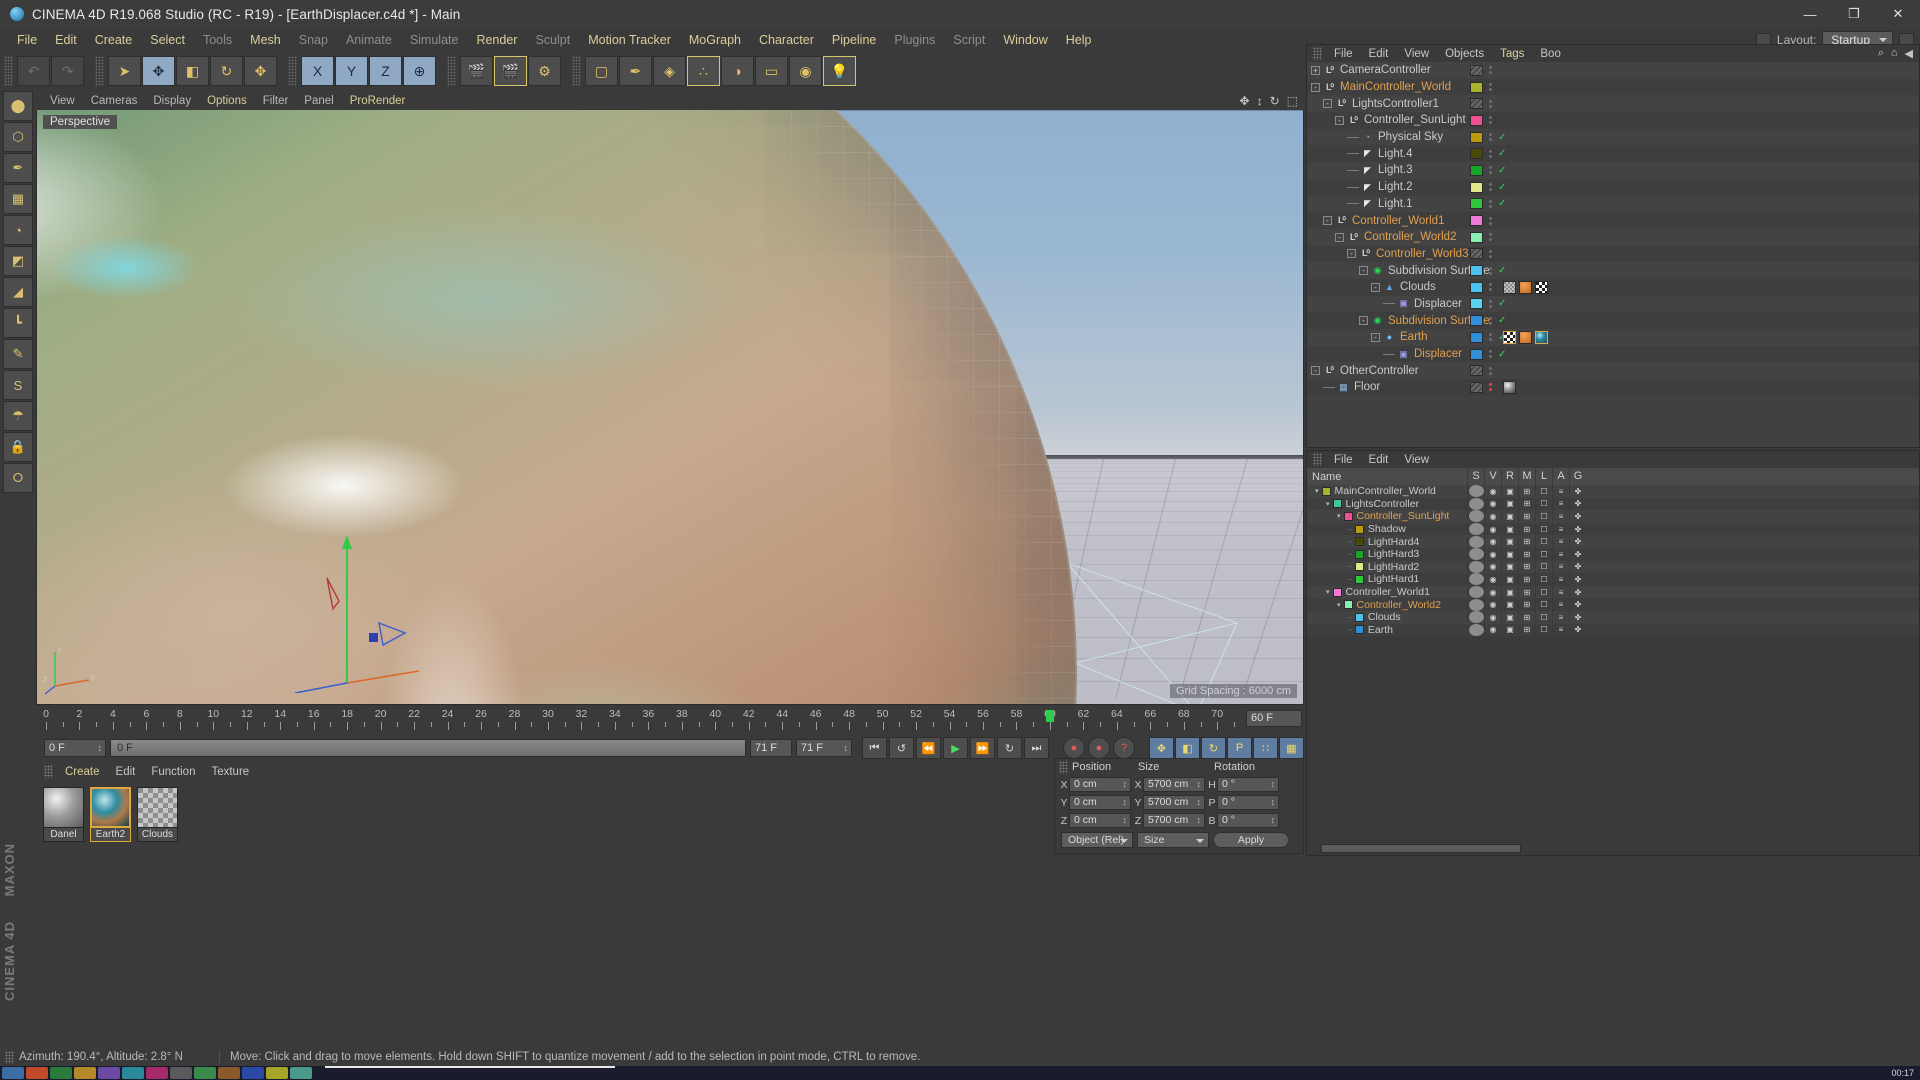  Describe the element at coordinates (1613, 104) in the screenshot. I see `object-row: - L⁰ LightsController1` at that location.